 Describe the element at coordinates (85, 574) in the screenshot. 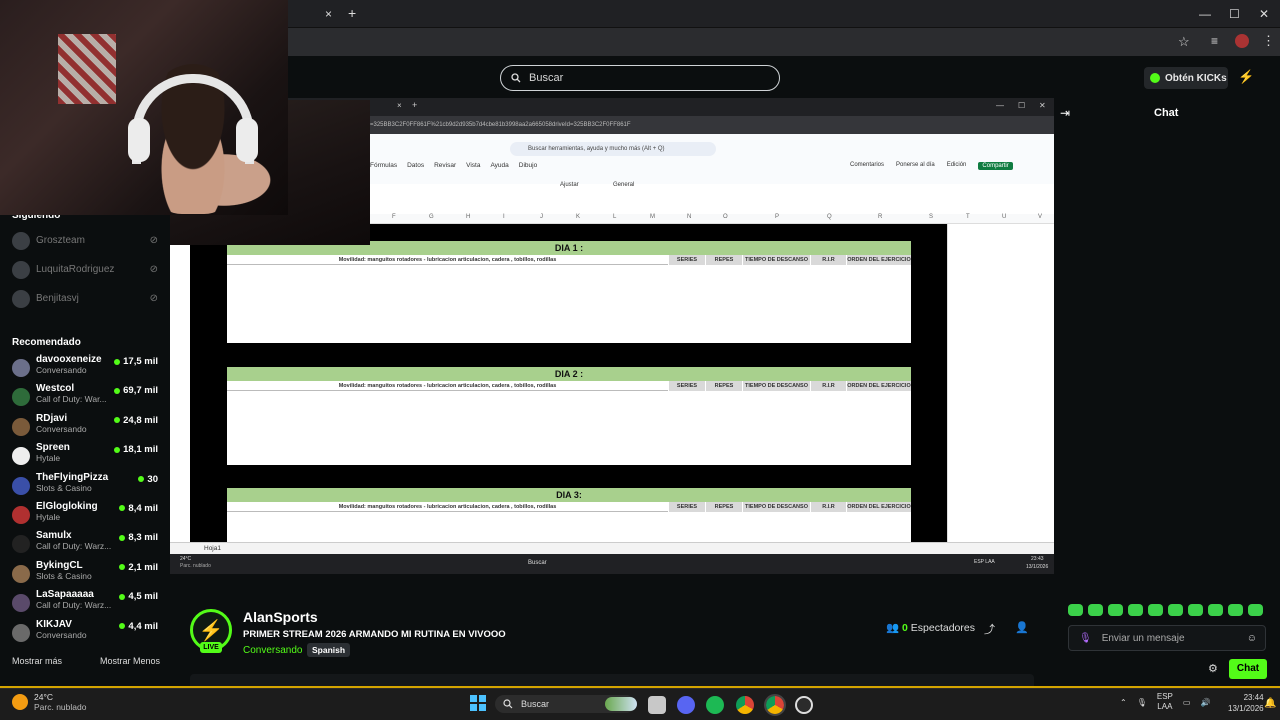

I see `recommended-item: BykingCL Slots & Casino 2,1 mil` at that location.